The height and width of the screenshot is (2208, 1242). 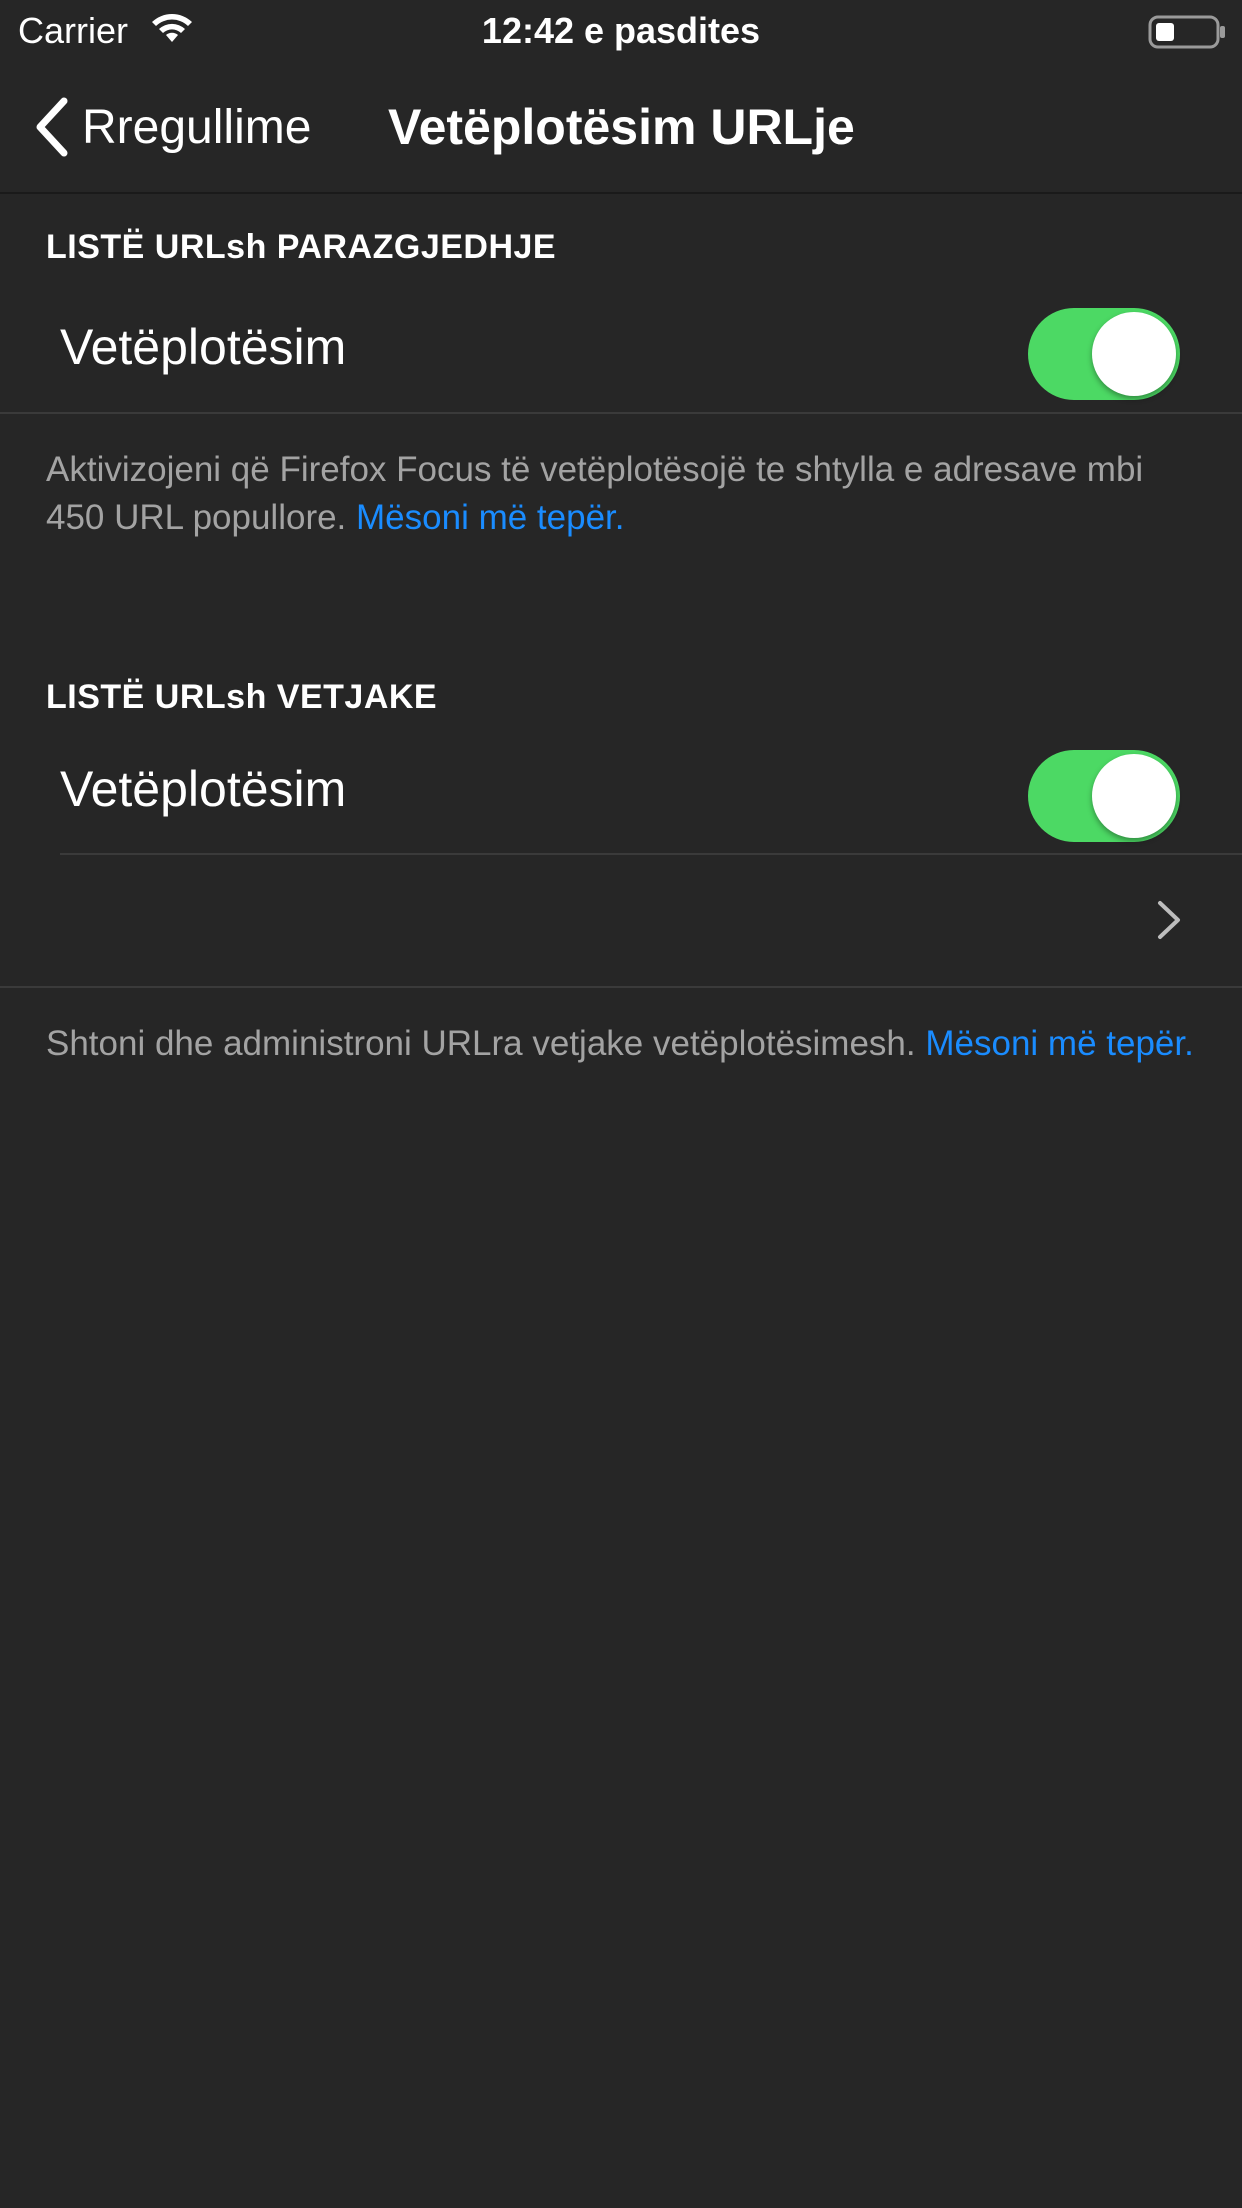 I want to click on back-button-label: Rregullime, so click(x=197, y=127).